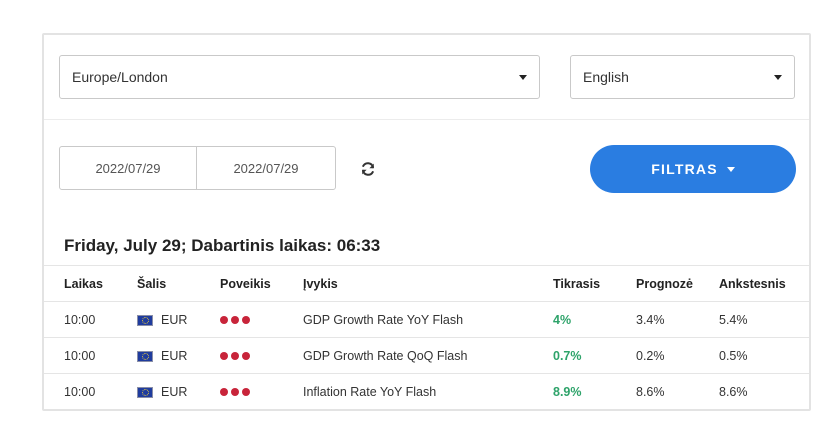 This screenshot has width=835, height=439. What do you see at coordinates (752, 284) in the screenshot?
I see `col-previous-header: Ankstesnis` at bounding box center [752, 284].